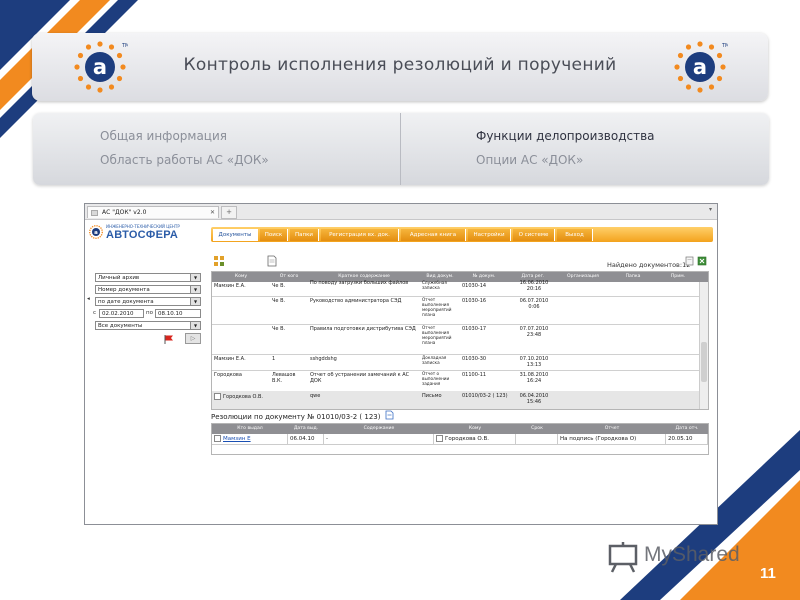 The width and height of the screenshot is (800, 600). Describe the element at coordinates (241, 277) in the screenshot. I see `col-to: Кому` at that location.